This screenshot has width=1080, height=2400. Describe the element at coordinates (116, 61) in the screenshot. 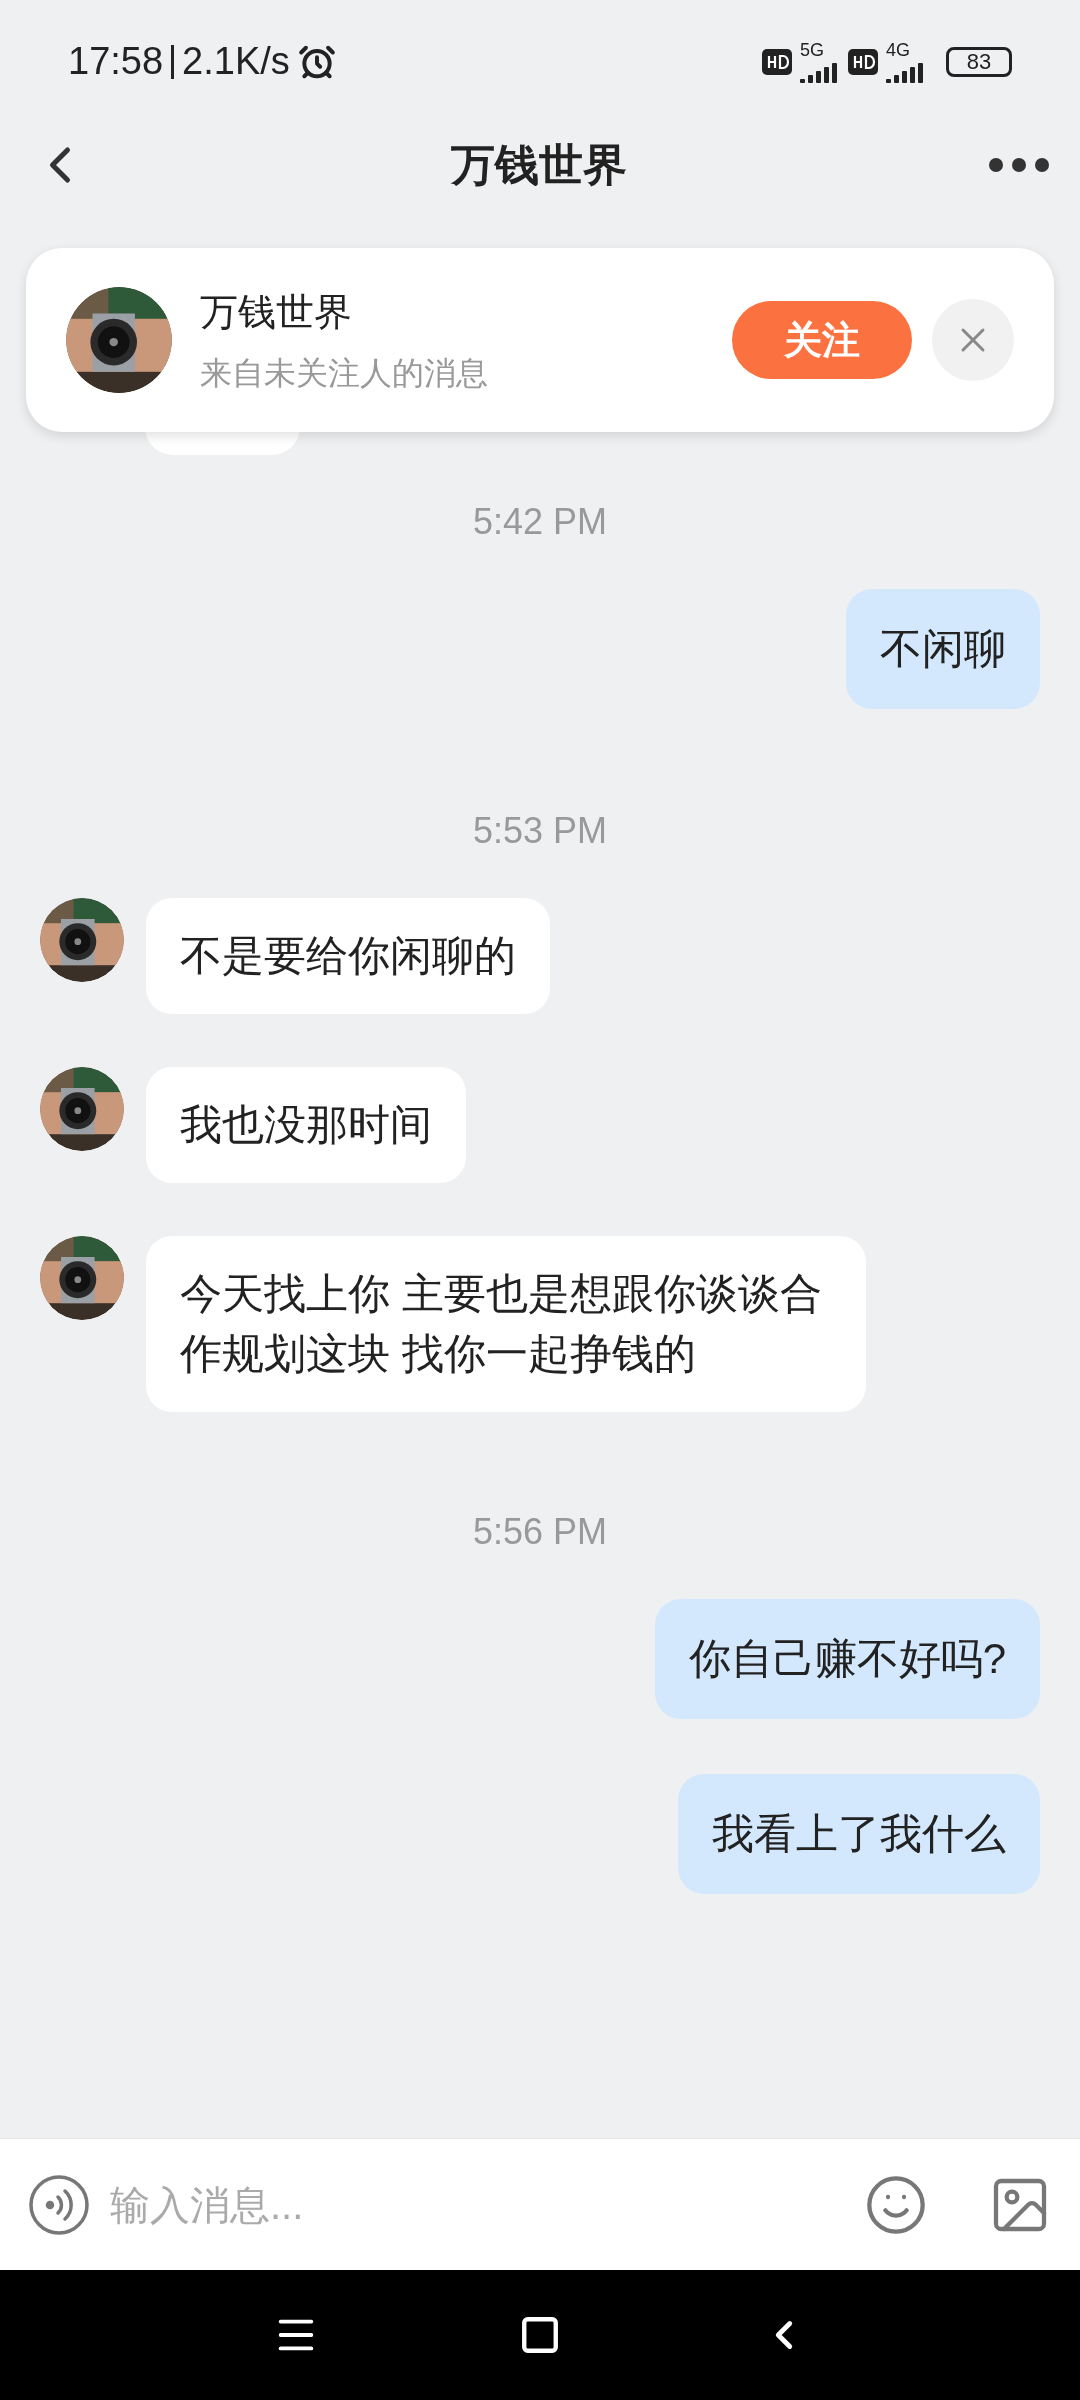

I see `status-time: 17:58` at that location.